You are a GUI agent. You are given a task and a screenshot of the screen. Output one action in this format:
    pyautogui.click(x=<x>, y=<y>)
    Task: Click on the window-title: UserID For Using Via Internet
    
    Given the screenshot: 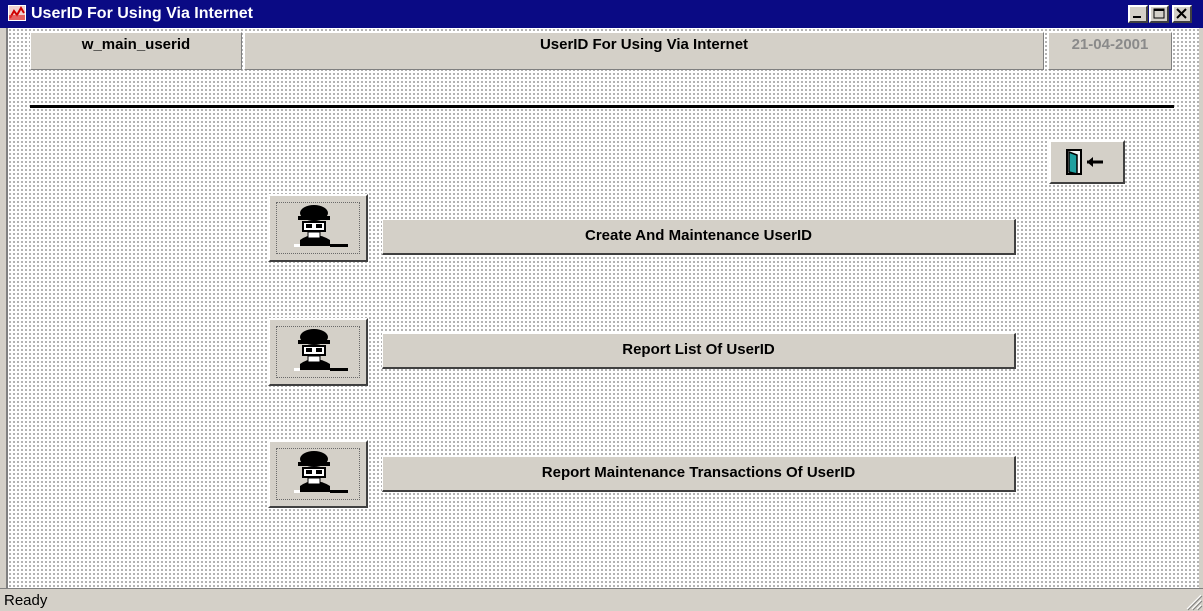 What is the action you would take?
    pyautogui.click(x=142, y=13)
    